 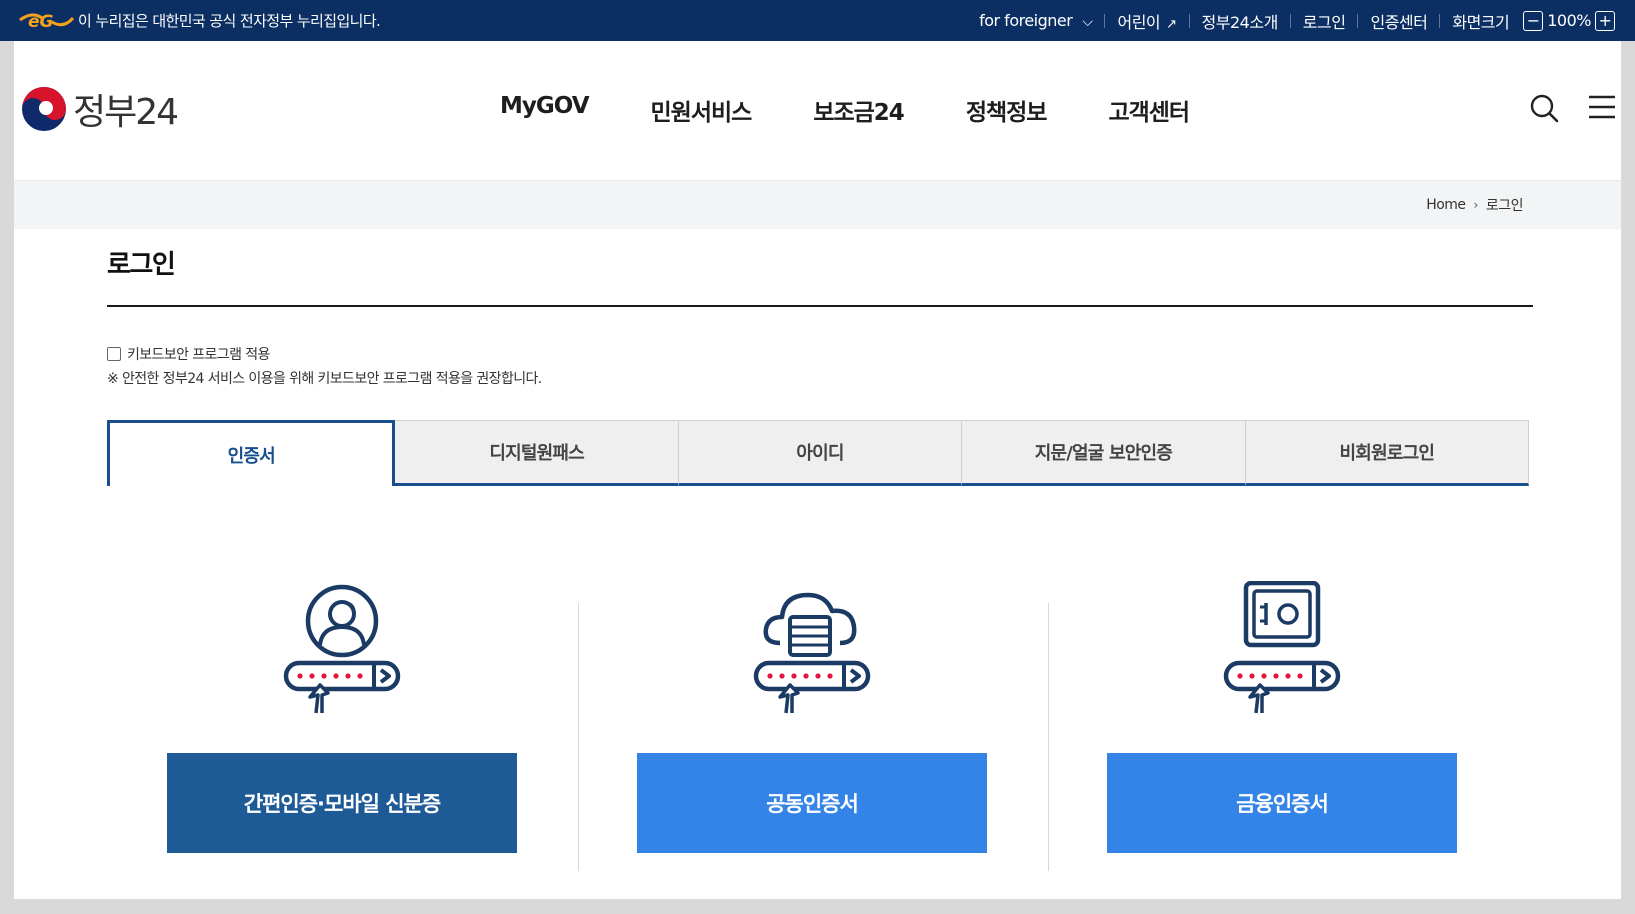 What do you see at coordinates (702, 110) in the screenshot?
I see `nav-item-civil-service: 민원서비스` at bounding box center [702, 110].